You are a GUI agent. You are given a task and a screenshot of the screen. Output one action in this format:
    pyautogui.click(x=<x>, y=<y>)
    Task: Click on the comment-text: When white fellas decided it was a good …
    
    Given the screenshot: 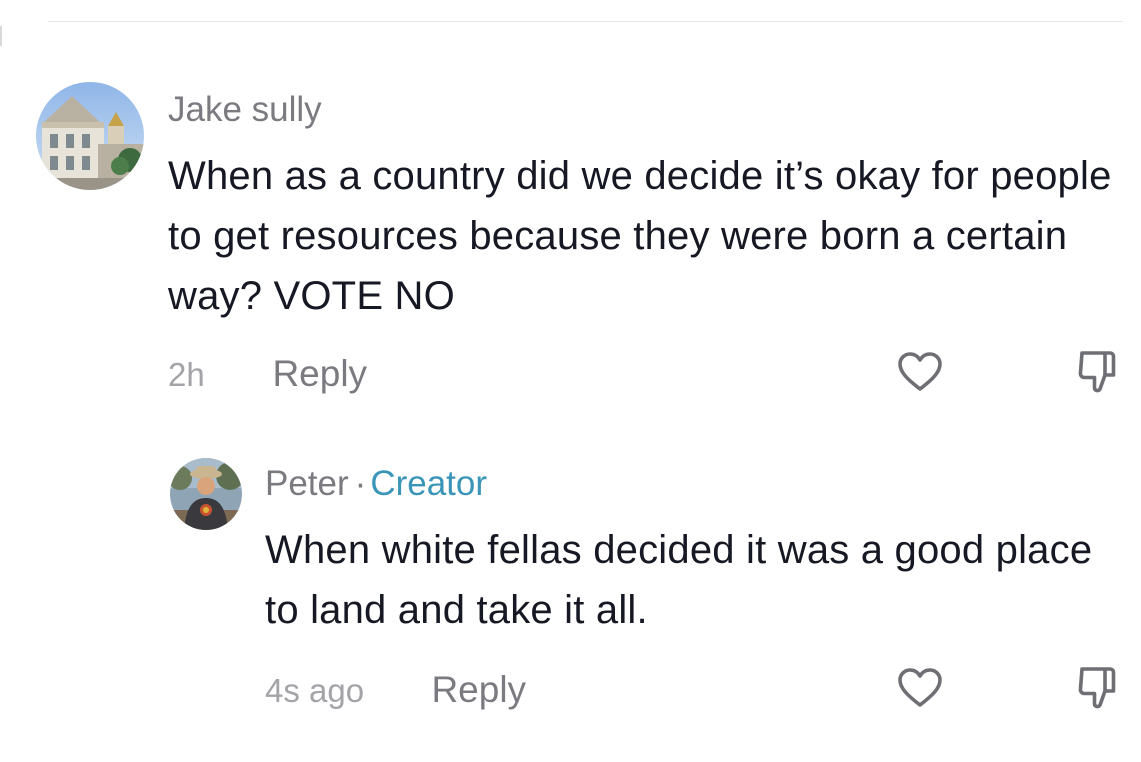 What is the action you would take?
    pyautogui.click(x=679, y=580)
    